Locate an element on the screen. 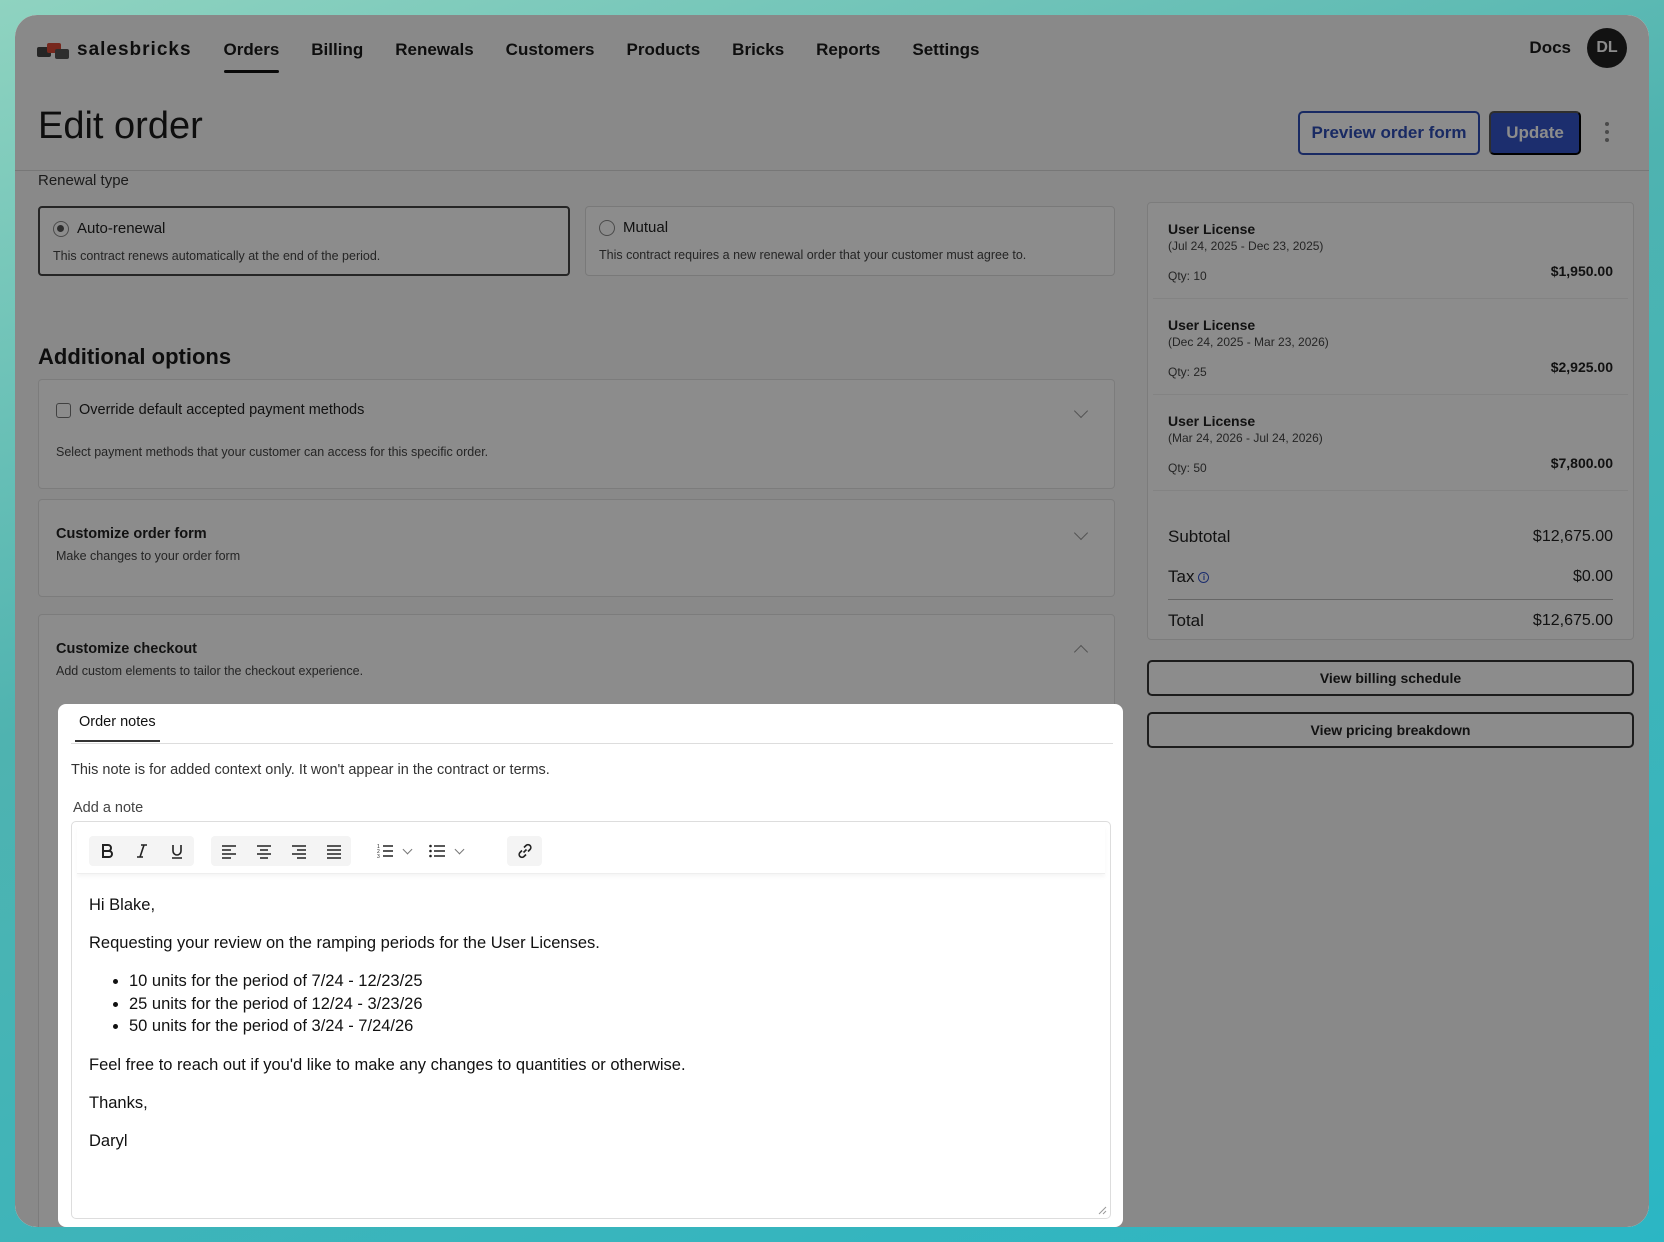 The width and height of the screenshot is (1664, 1242). format-group is located at coordinates (141, 851).